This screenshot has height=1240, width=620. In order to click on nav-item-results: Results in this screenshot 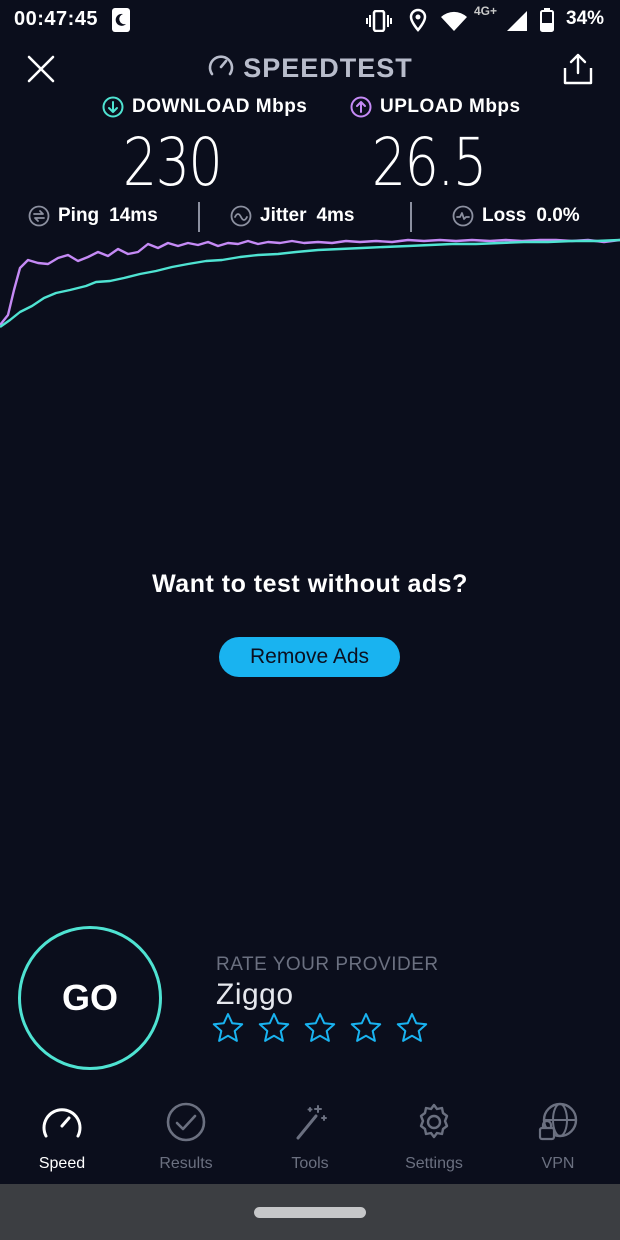, I will do `click(186, 1141)`.